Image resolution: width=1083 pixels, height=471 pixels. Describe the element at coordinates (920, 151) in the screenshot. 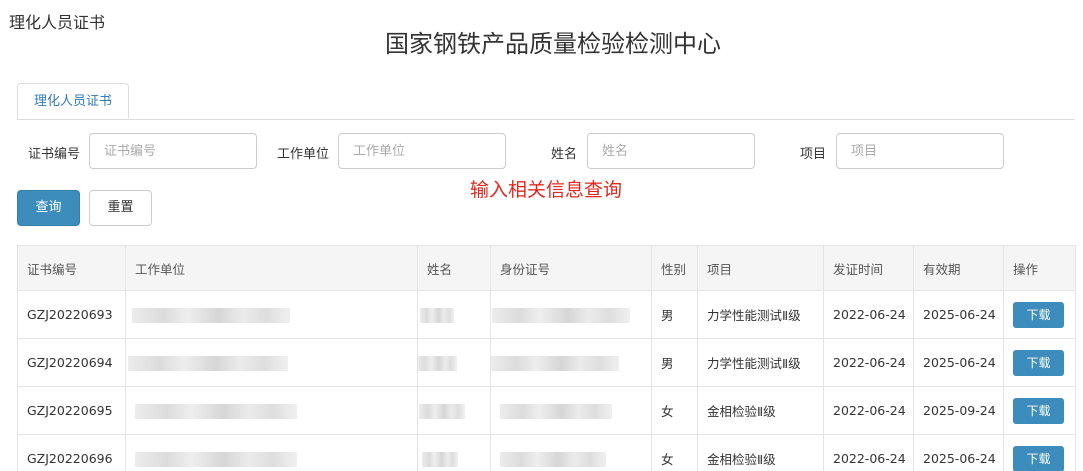

I see `project-input` at that location.